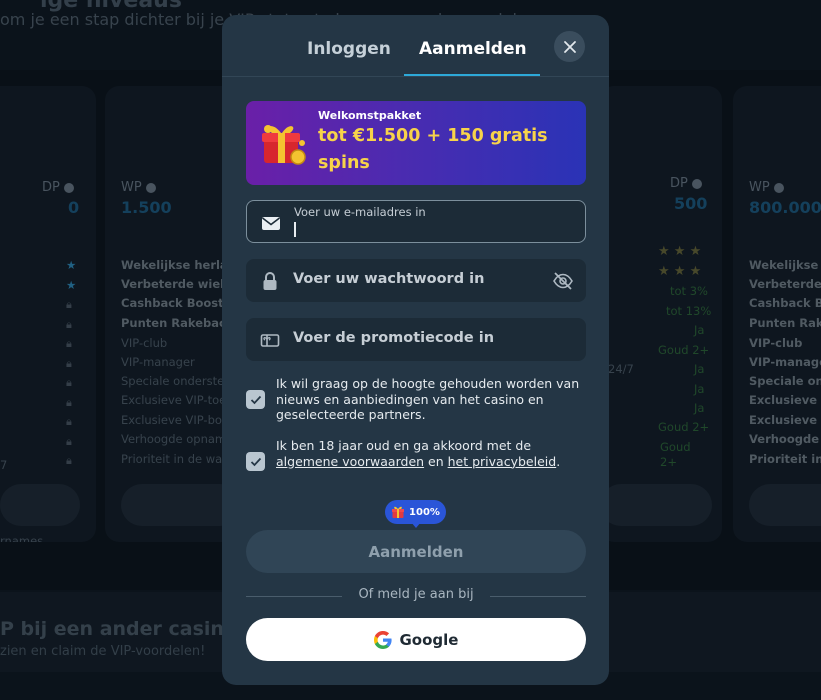 The image size is (821, 700). Describe the element at coordinates (502, 461) in the screenshot. I see `privacy-policy-link: het privacybeleid` at that location.